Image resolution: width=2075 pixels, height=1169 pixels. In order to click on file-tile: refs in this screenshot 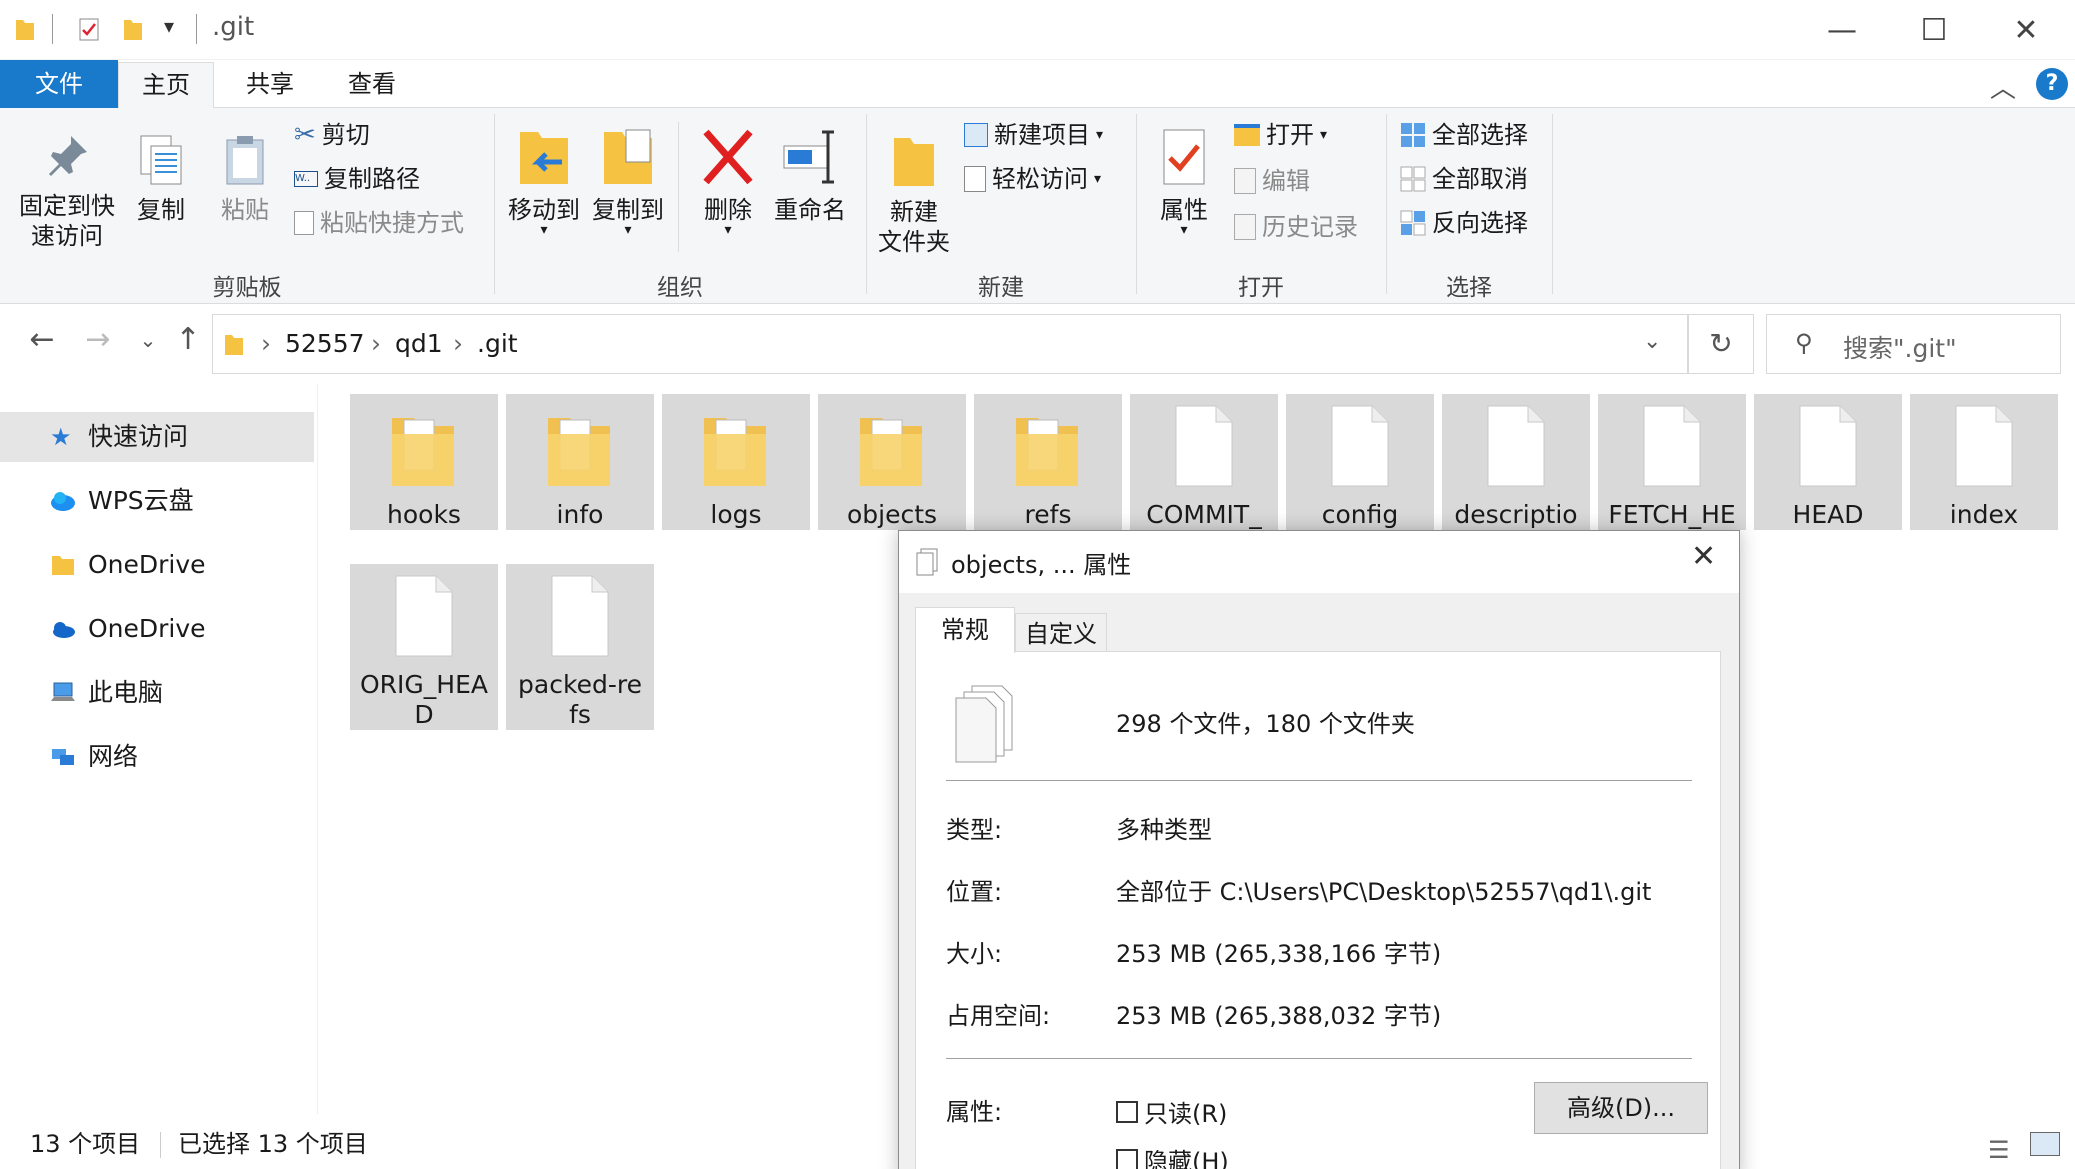, I will do `click(1048, 462)`.